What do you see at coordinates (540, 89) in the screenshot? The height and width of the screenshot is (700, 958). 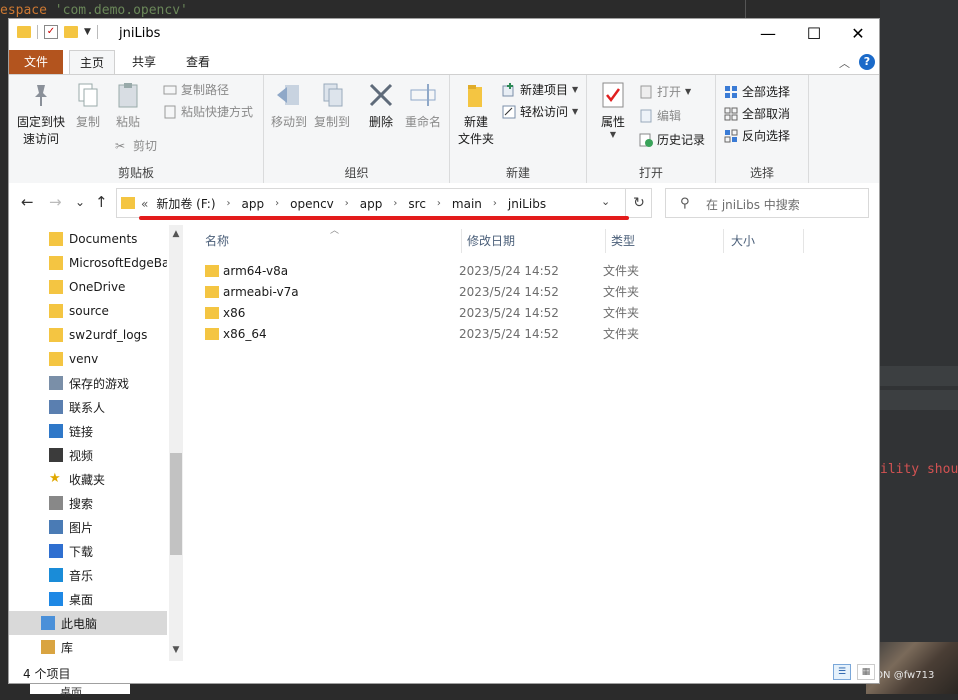 I see `new-item-button: 新建项目 ▼` at bounding box center [540, 89].